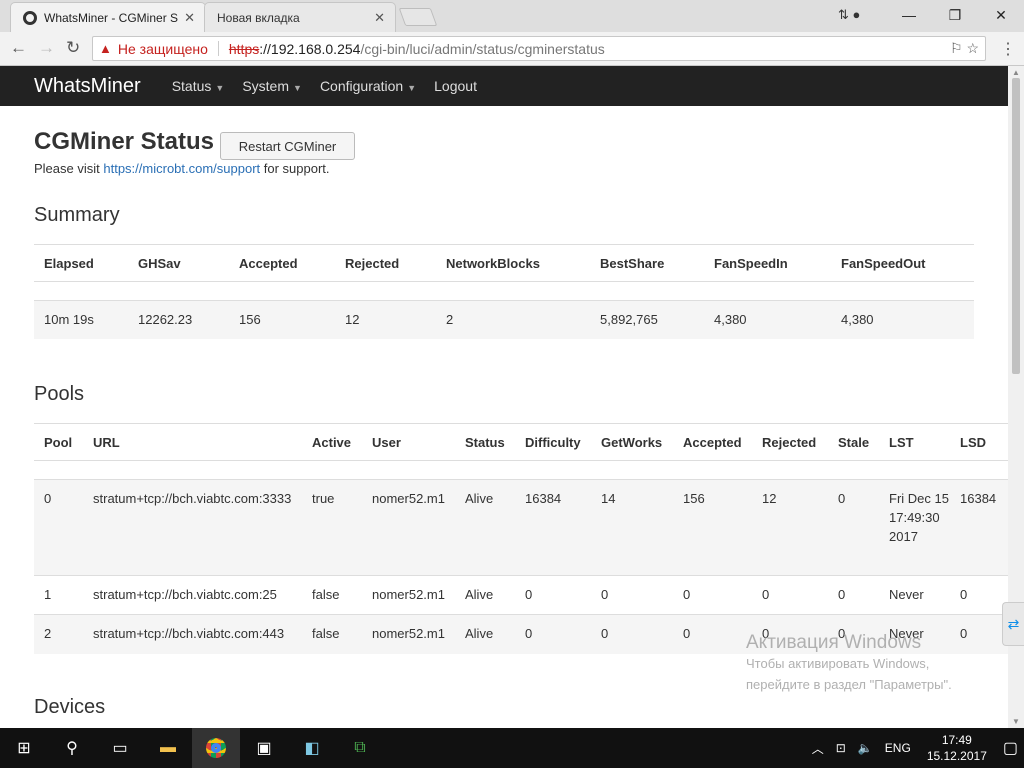 The width and height of the screenshot is (1024, 768). What do you see at coordinates (361, 86) in the screenshot?
I see `nav-configuration-label: Configuration` at bounding box center [361, 86].